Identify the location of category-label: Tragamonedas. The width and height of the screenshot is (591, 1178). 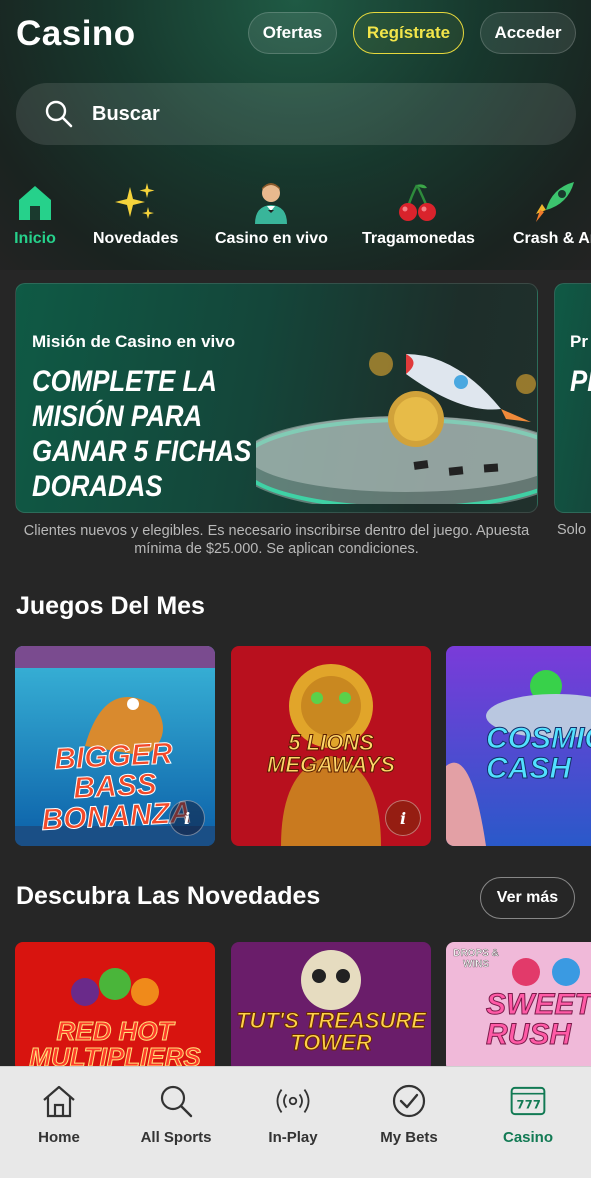
(418, 238).